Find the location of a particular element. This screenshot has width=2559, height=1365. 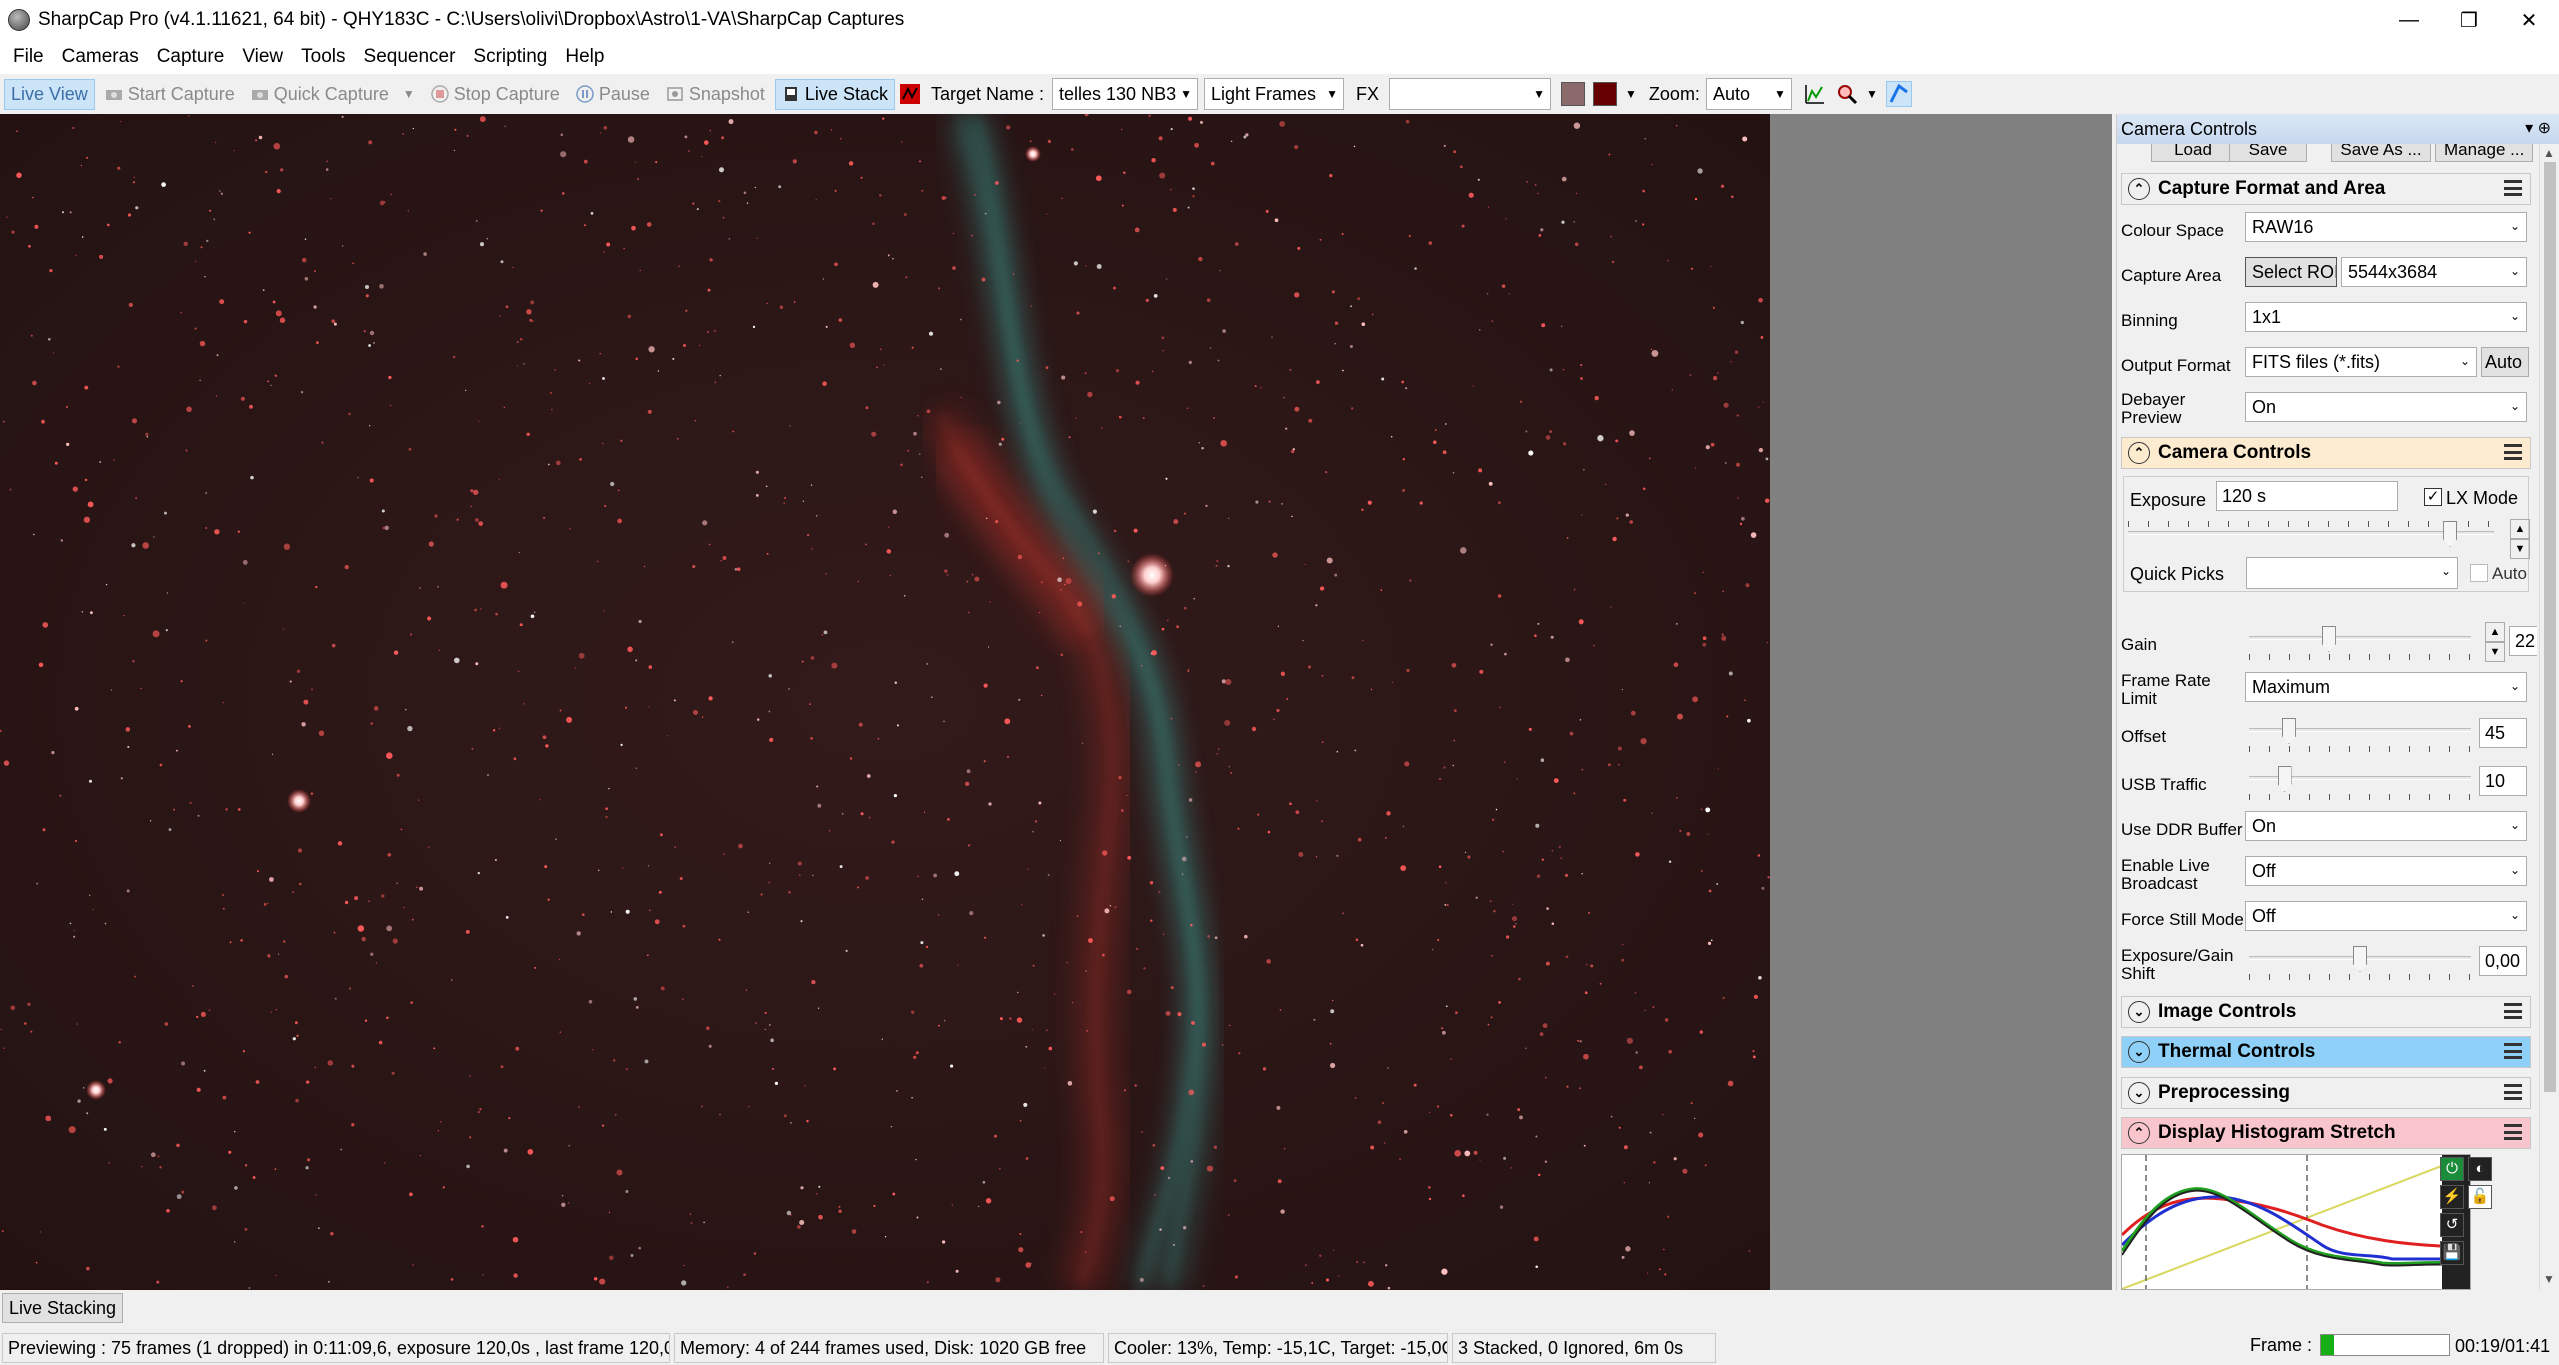

exposure-spin-up: ▲ is located at coordinates (2520, 529).